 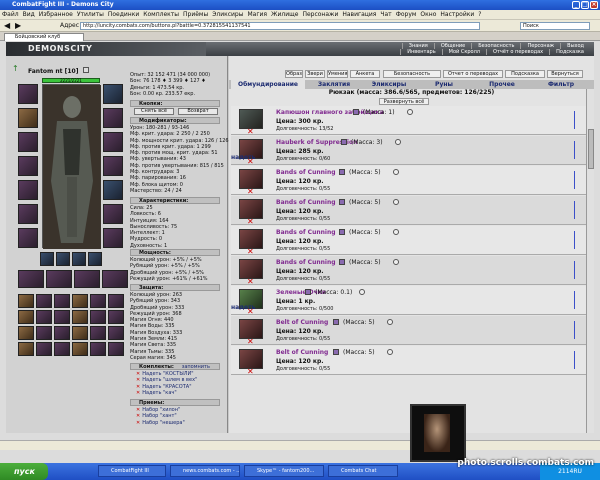 I want to click on inventory-top-button: Умения, so click(x=337, y=74).